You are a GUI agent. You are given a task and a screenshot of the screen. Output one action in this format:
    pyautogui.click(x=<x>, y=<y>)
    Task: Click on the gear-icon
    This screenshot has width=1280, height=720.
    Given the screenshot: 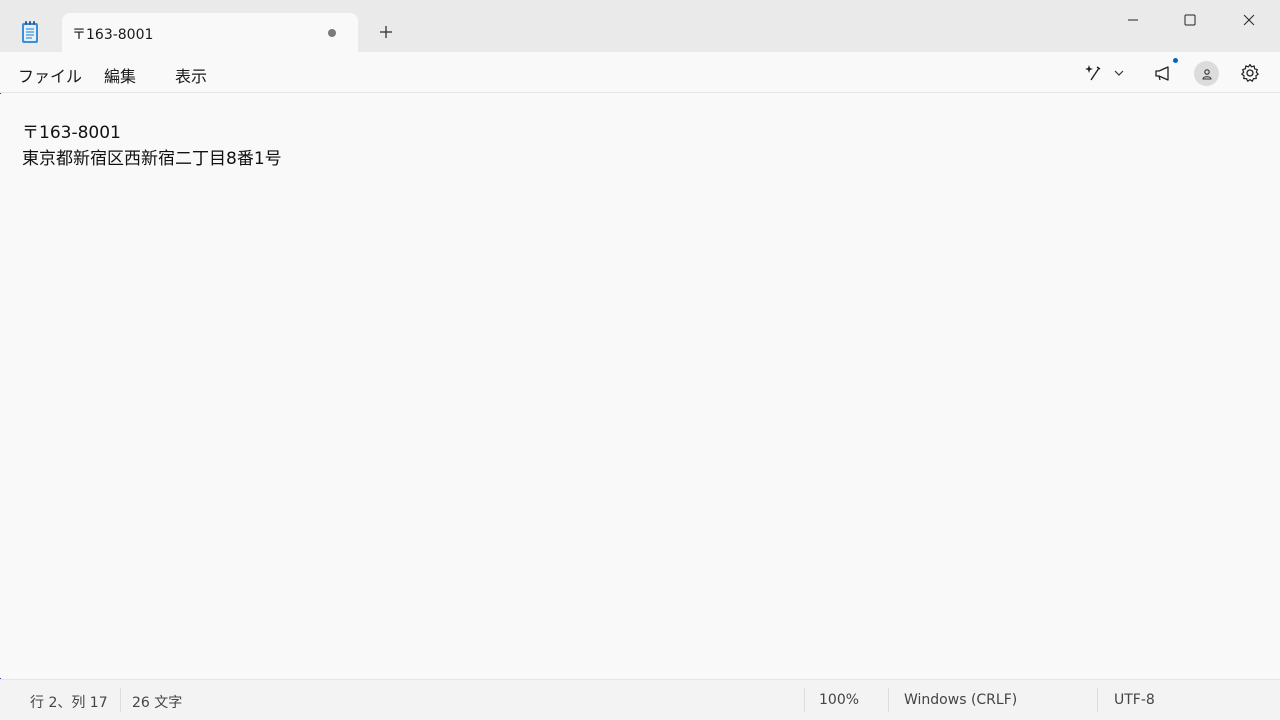 What is the action you would take?
    pyautogui.click(x=1250, y=72)
    